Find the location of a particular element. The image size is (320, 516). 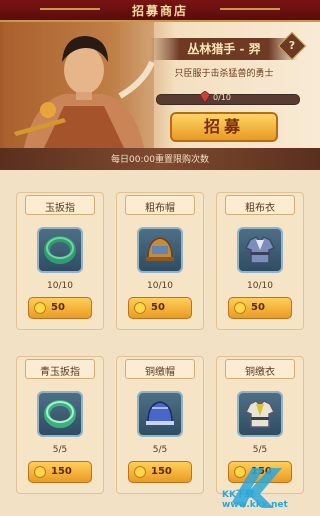

reset-strip: 每日00:00重置限购次数 is located at coordinates (160, 159).